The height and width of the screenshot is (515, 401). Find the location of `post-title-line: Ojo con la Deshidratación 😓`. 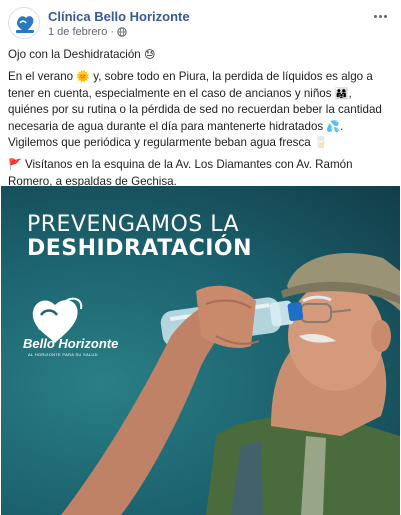

post-title-line: Ojo con la Deshidratación 😓 is located at coordinates (82, 54).